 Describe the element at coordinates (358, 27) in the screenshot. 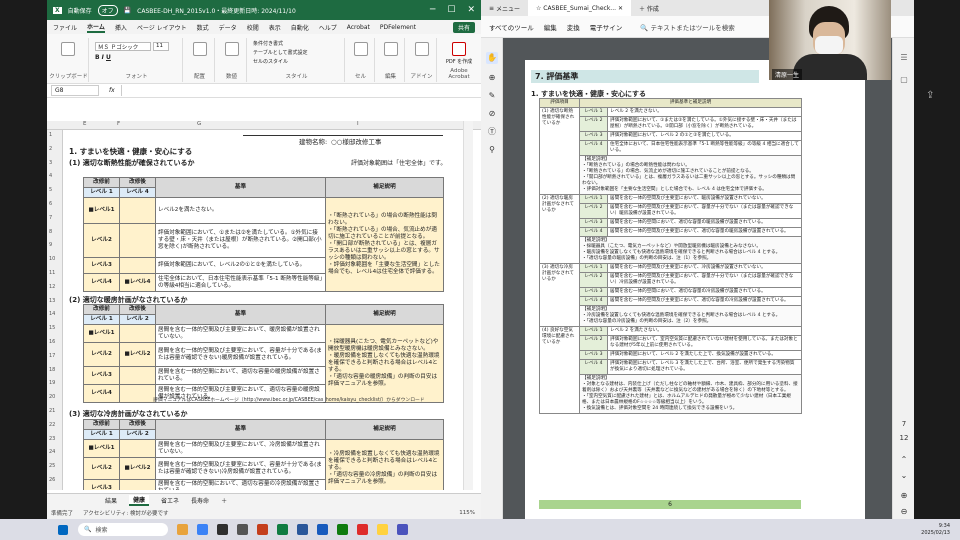

I see `menu-acrobat: Acrobat` at that location.